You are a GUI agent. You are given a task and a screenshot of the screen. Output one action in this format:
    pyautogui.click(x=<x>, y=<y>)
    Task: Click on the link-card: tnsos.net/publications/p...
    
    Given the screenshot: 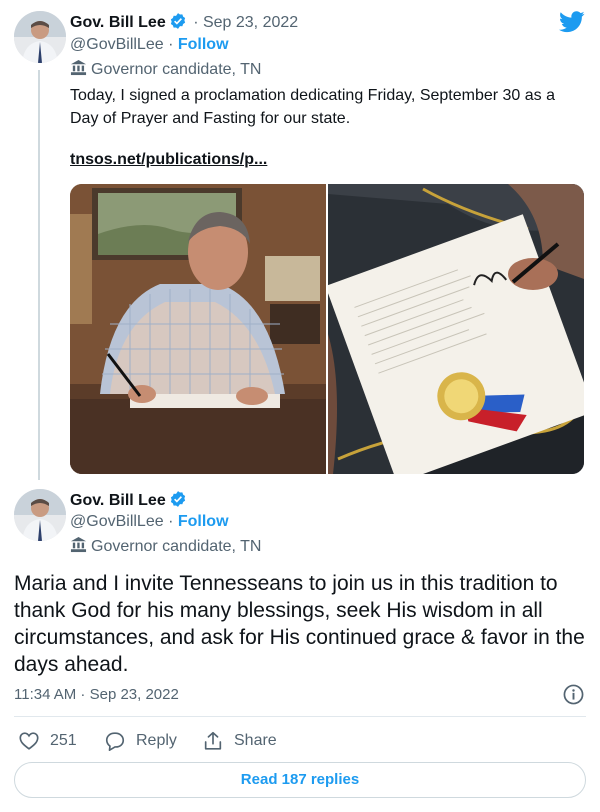 What is the action you would take?
    pyautogui.click(x=168, y=160)
    